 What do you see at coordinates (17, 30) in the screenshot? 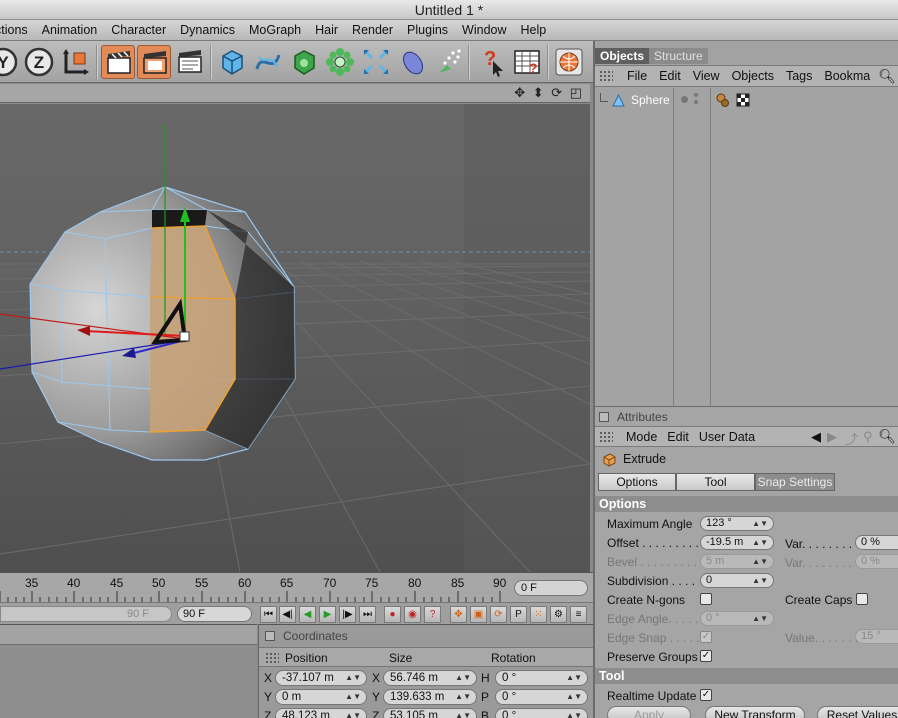
I see `menu-functions: ctions` at bounding box center [17, 30].